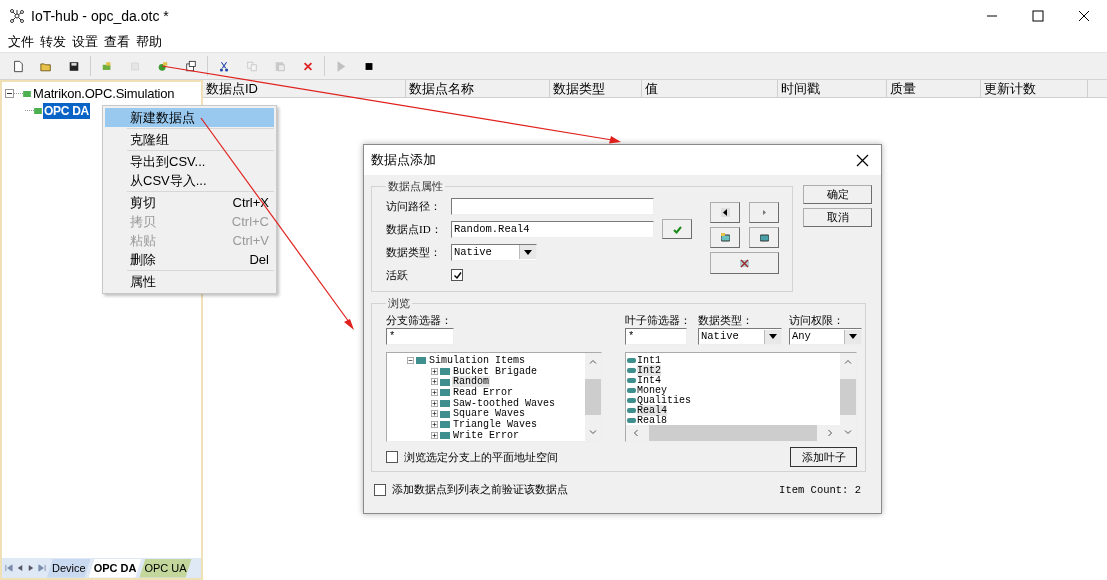 The image size is (1107, 580). What do you see at coordinates (397, 275) in the screenshot?
I see `field-label: 活跃` at bounding box center [397, 275].